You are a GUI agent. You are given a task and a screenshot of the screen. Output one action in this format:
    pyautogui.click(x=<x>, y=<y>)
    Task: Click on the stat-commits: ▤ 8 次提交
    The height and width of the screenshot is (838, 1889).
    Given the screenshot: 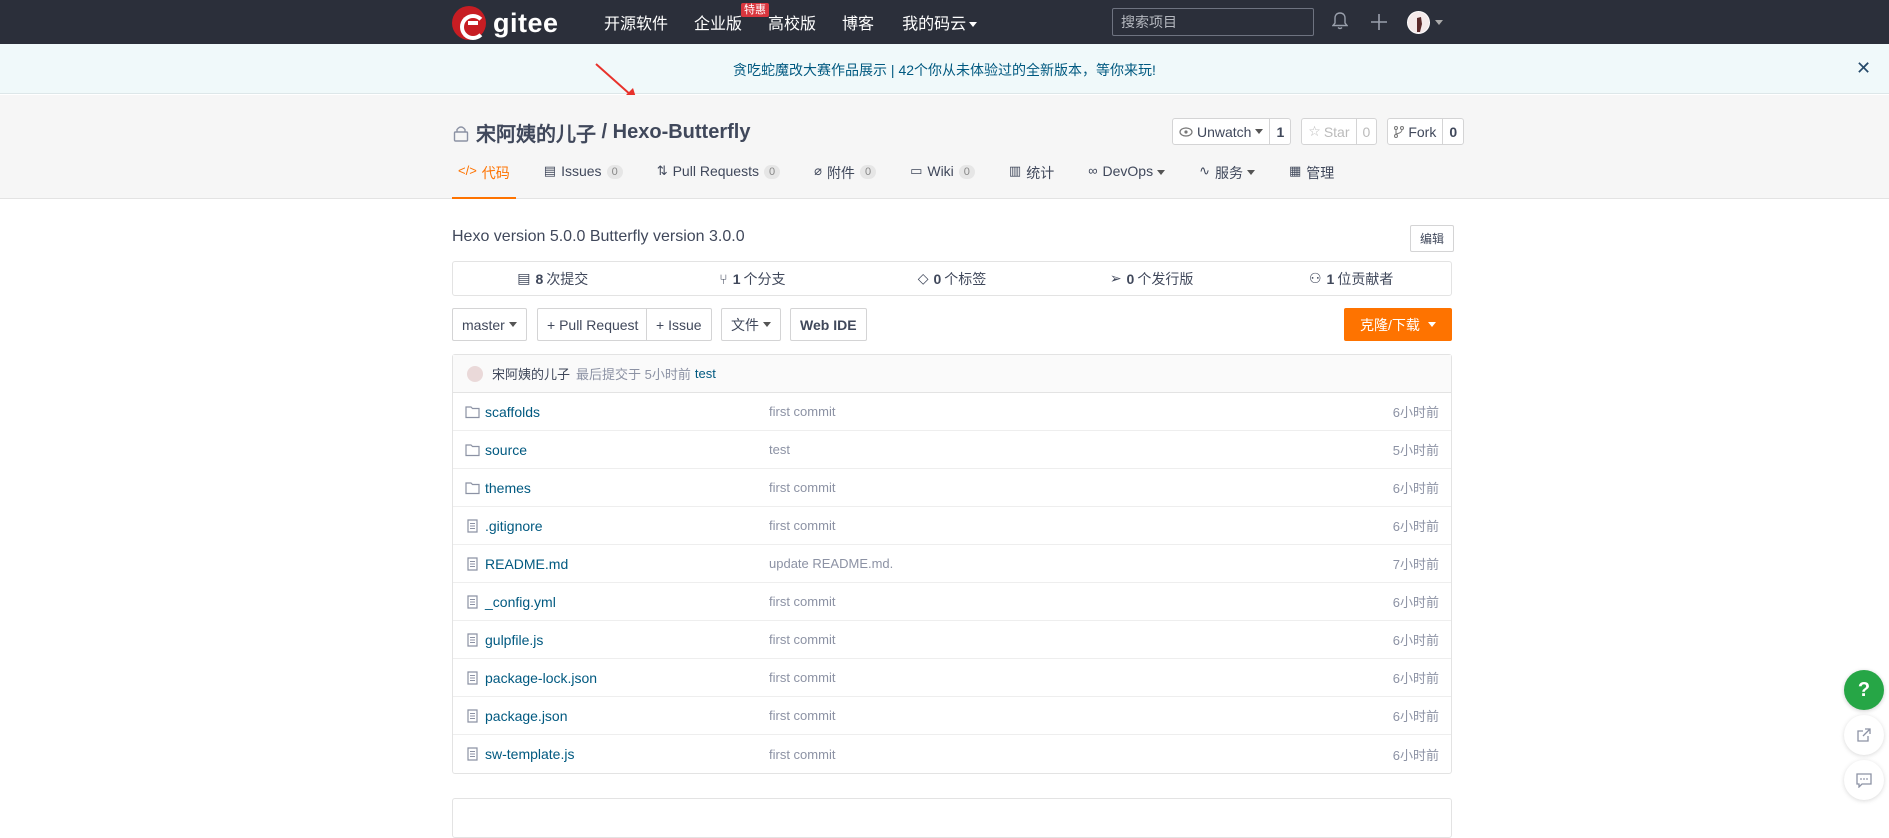 What is the action you would take?
    pyautogui.click(x=553, y=278)
    